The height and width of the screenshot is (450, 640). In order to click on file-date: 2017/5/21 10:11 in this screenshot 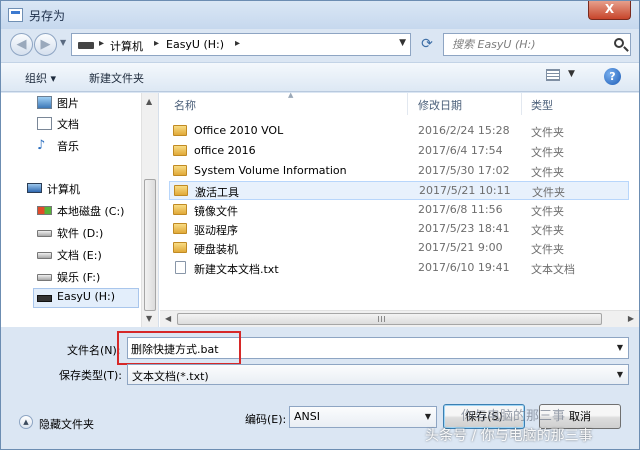, I will do `click(465, 190)`.